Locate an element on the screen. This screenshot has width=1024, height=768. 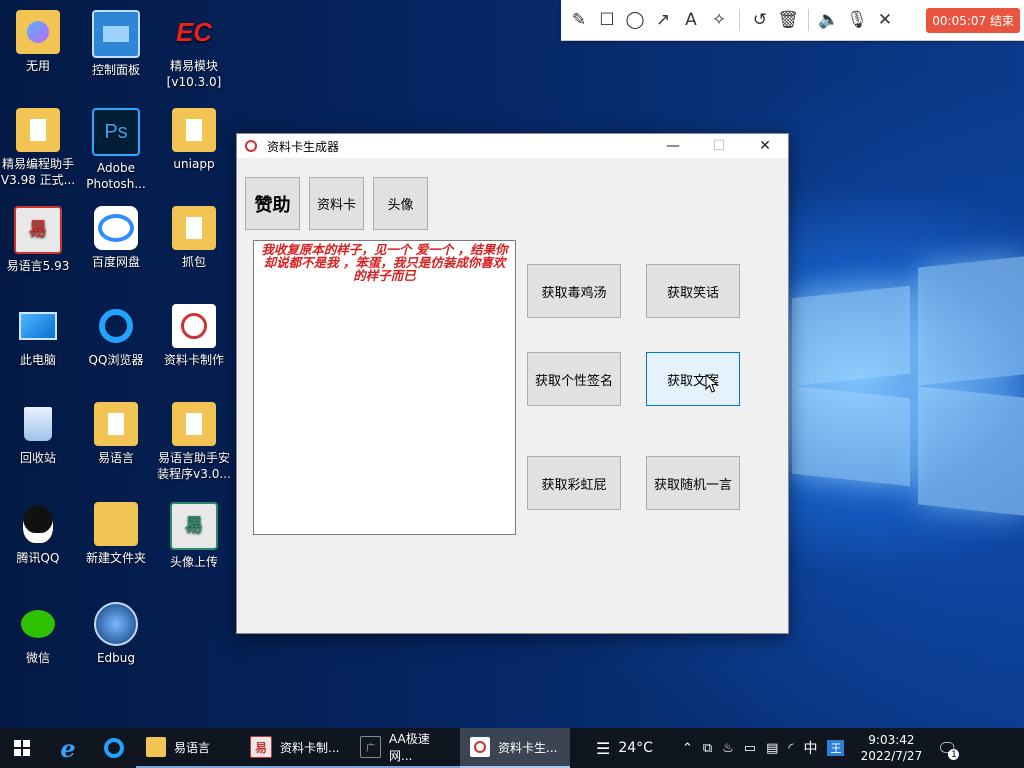
desktop-icon-uniapp: uniapp is located at coordinates (194, 140).